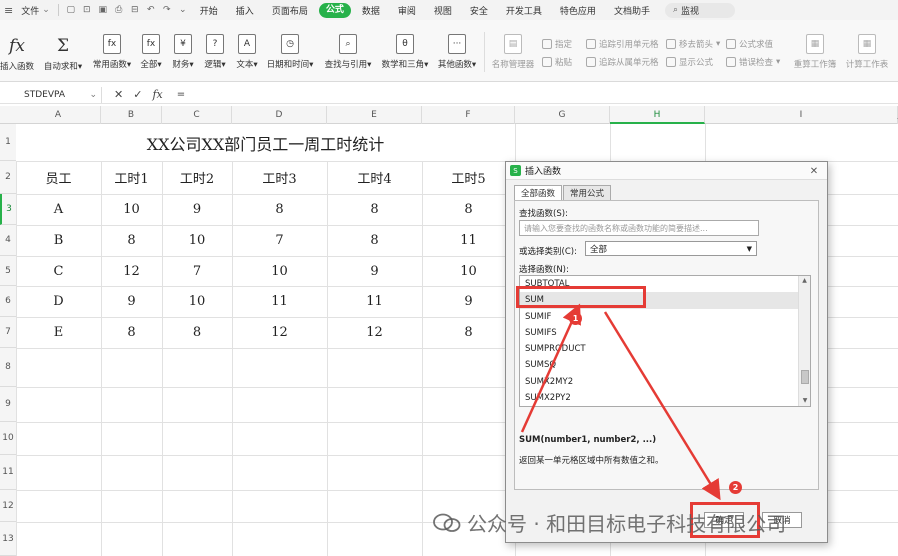  I want to click on arrow-to-ok, so click(662, 406).